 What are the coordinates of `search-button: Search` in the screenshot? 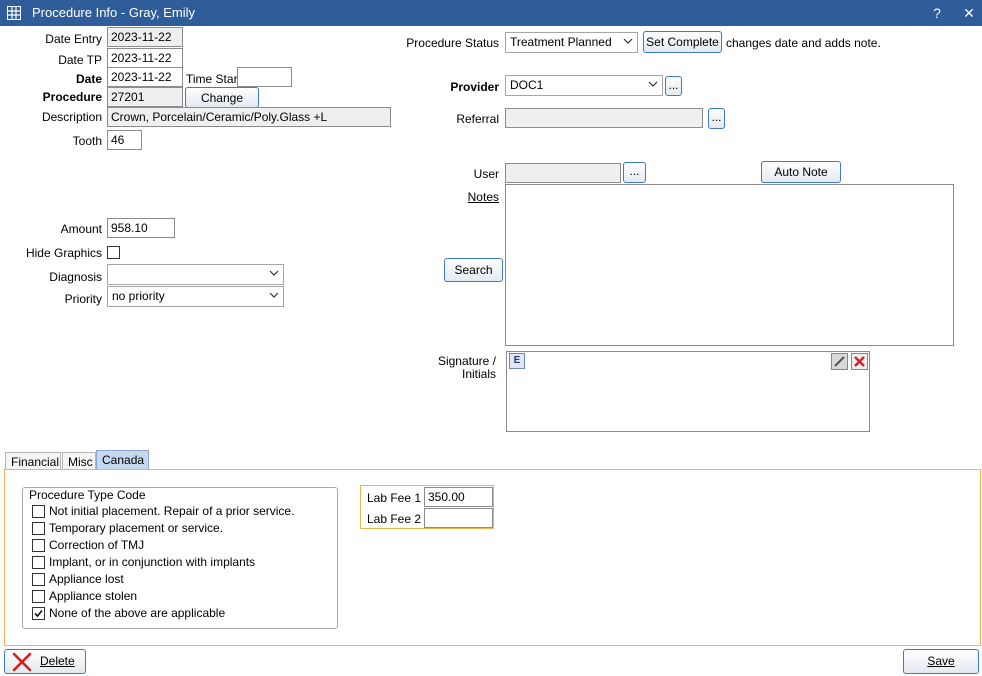 It's located at (473, 270).